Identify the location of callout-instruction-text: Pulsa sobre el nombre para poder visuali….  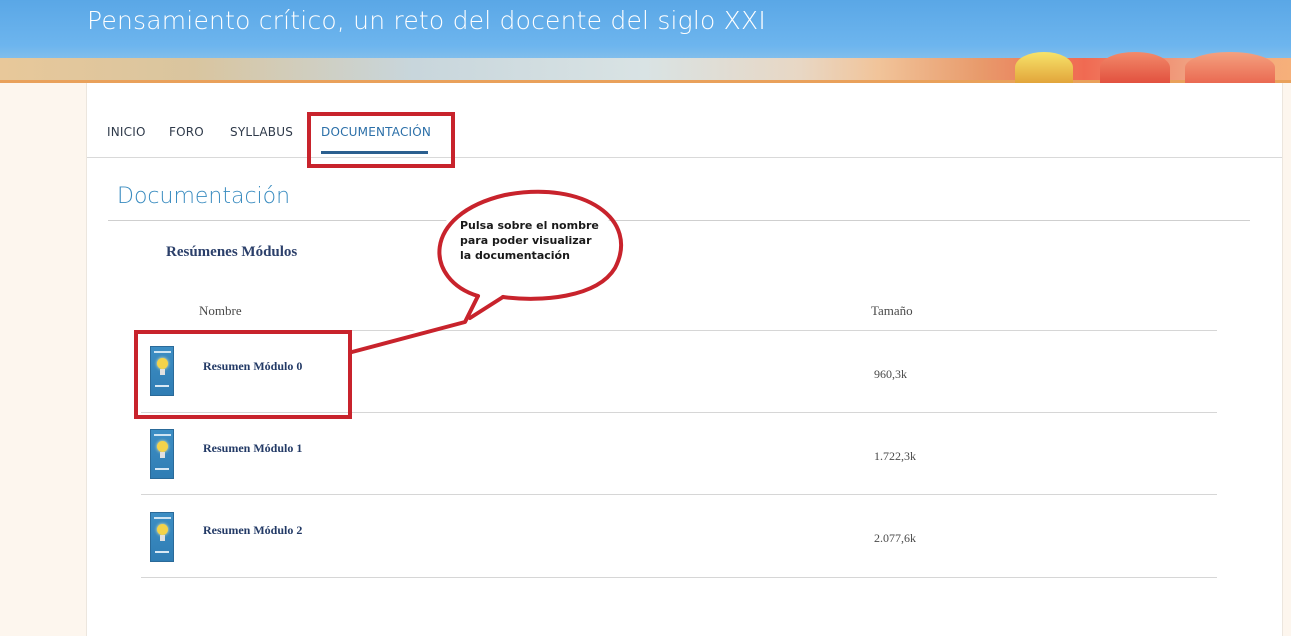
(529, 240).